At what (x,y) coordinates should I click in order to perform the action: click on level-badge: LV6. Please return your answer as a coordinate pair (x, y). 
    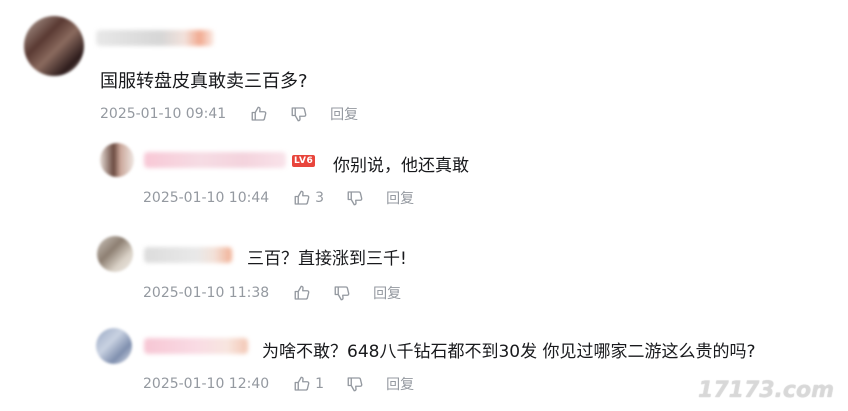
    Looking at the image, I should click on (304, 161).